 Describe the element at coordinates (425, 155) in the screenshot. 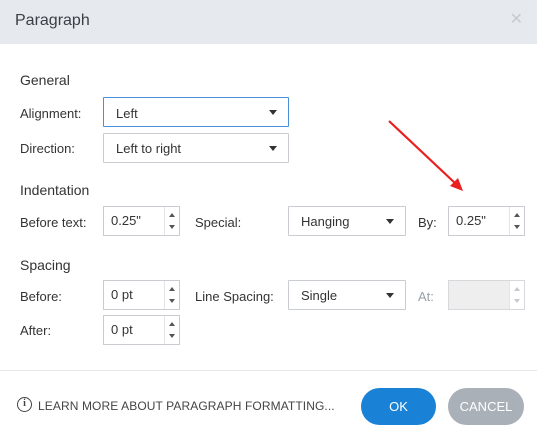

I see `annotation-arrow-icon` at that location.